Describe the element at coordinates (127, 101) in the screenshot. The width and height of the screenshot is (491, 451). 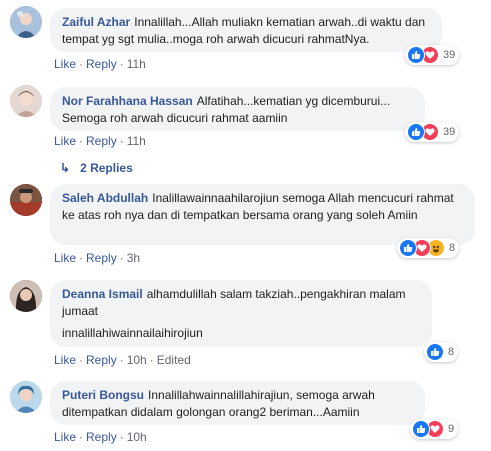
I see `comment-author: Nor Farahhana Hassan` at that location.